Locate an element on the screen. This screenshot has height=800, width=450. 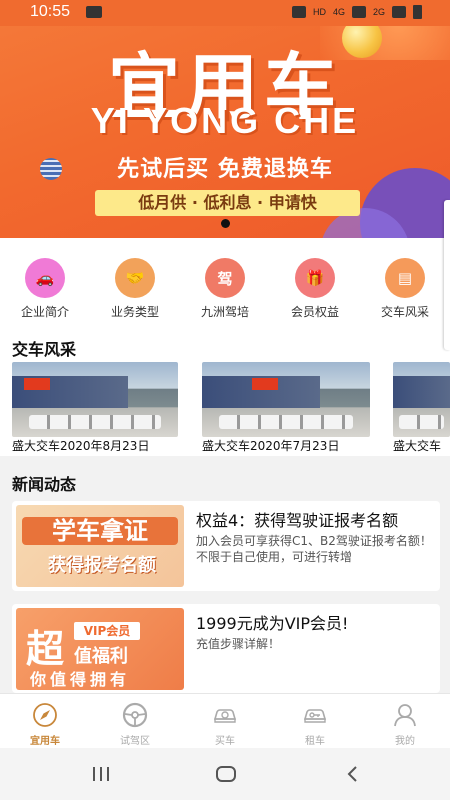
home-icon is located at coordinates (226, 774).